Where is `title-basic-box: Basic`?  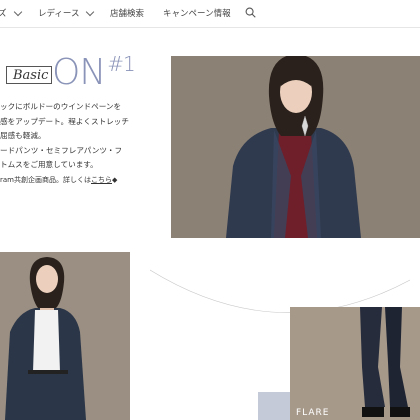 title-basic-box: Basic is located at coordinates (29, 75).